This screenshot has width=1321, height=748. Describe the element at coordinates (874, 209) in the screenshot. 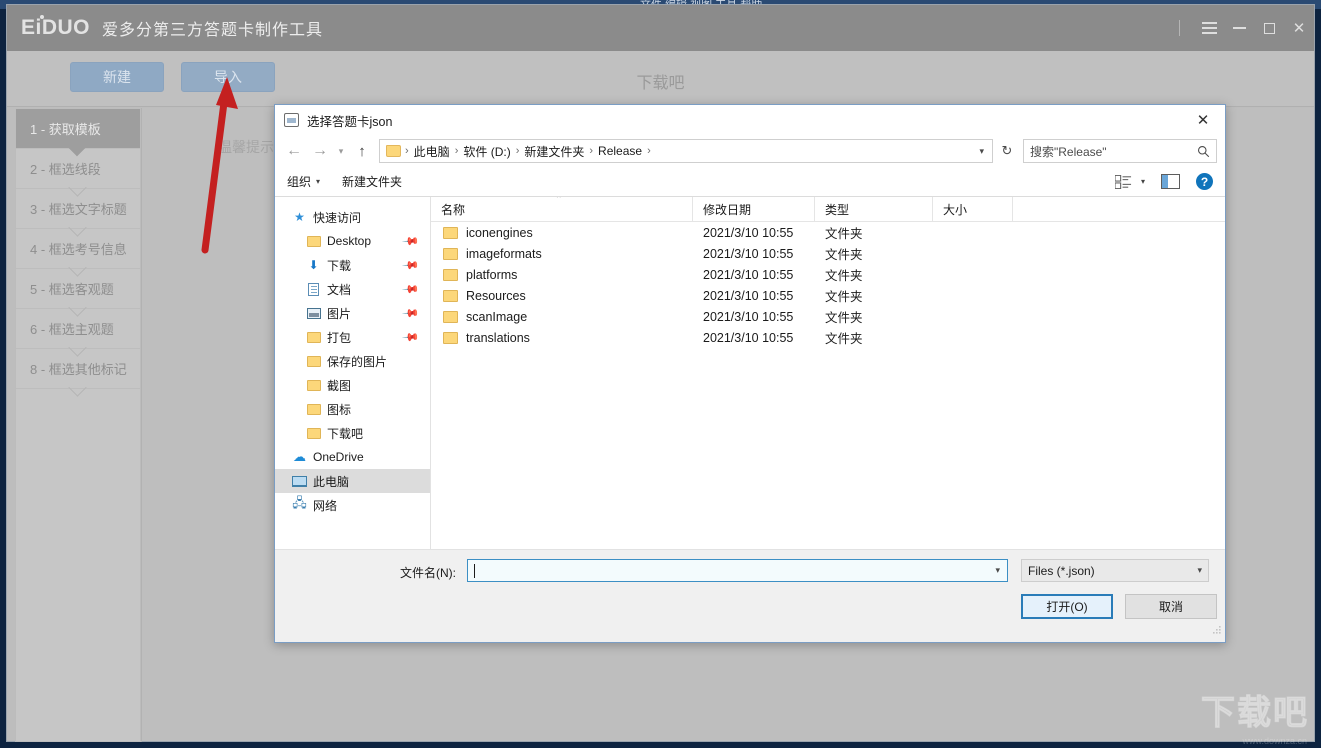

I see `column-header-类型: 类型` at that location.